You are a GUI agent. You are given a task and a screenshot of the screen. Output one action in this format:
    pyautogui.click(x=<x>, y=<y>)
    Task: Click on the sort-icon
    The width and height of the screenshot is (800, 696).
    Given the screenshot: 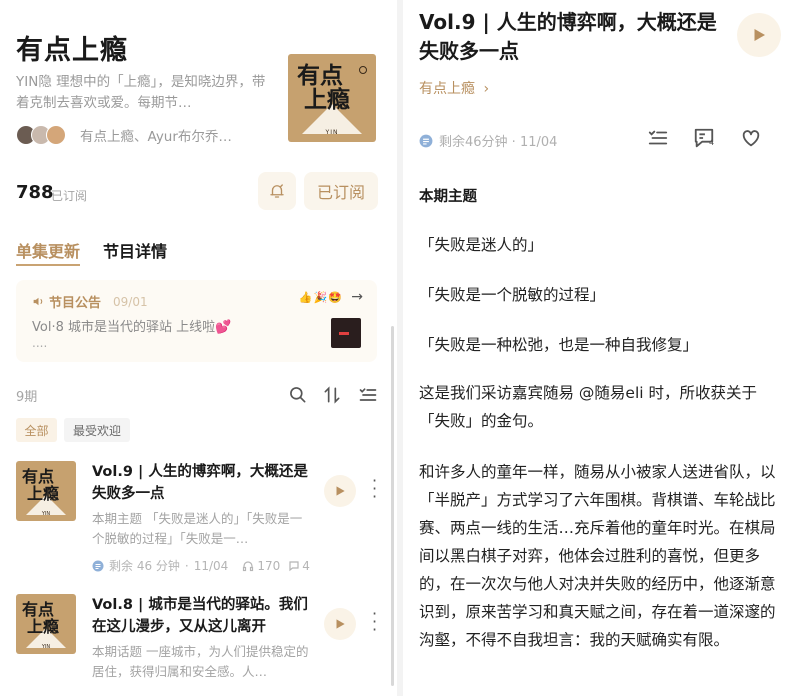 What is the action you would take?
    pyautogui.click(x=332, y=395)
    